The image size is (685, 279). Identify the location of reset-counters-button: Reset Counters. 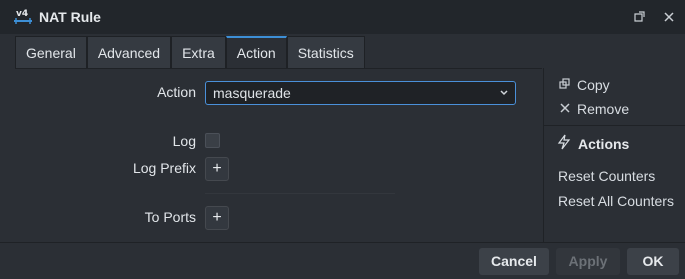
(606, 176).